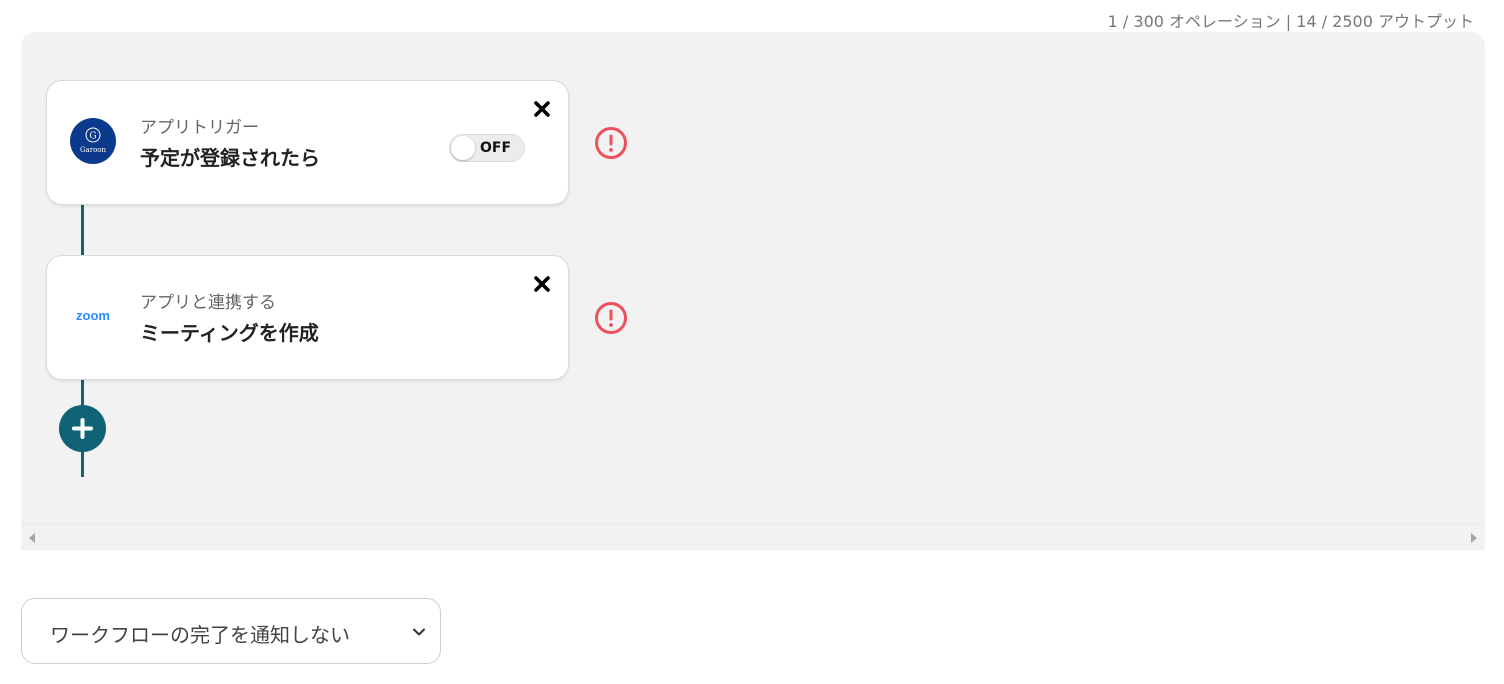 This screenshot has width=1504, height=684. I want to click on toggle-knob, so click(463, 148).